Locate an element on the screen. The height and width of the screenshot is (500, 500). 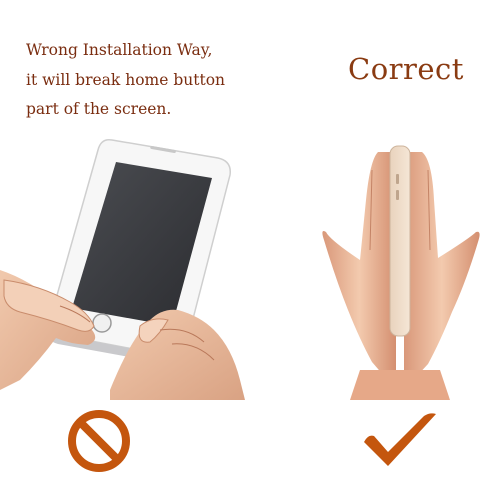
prohibited-icon is located at coordinates (99, 441).